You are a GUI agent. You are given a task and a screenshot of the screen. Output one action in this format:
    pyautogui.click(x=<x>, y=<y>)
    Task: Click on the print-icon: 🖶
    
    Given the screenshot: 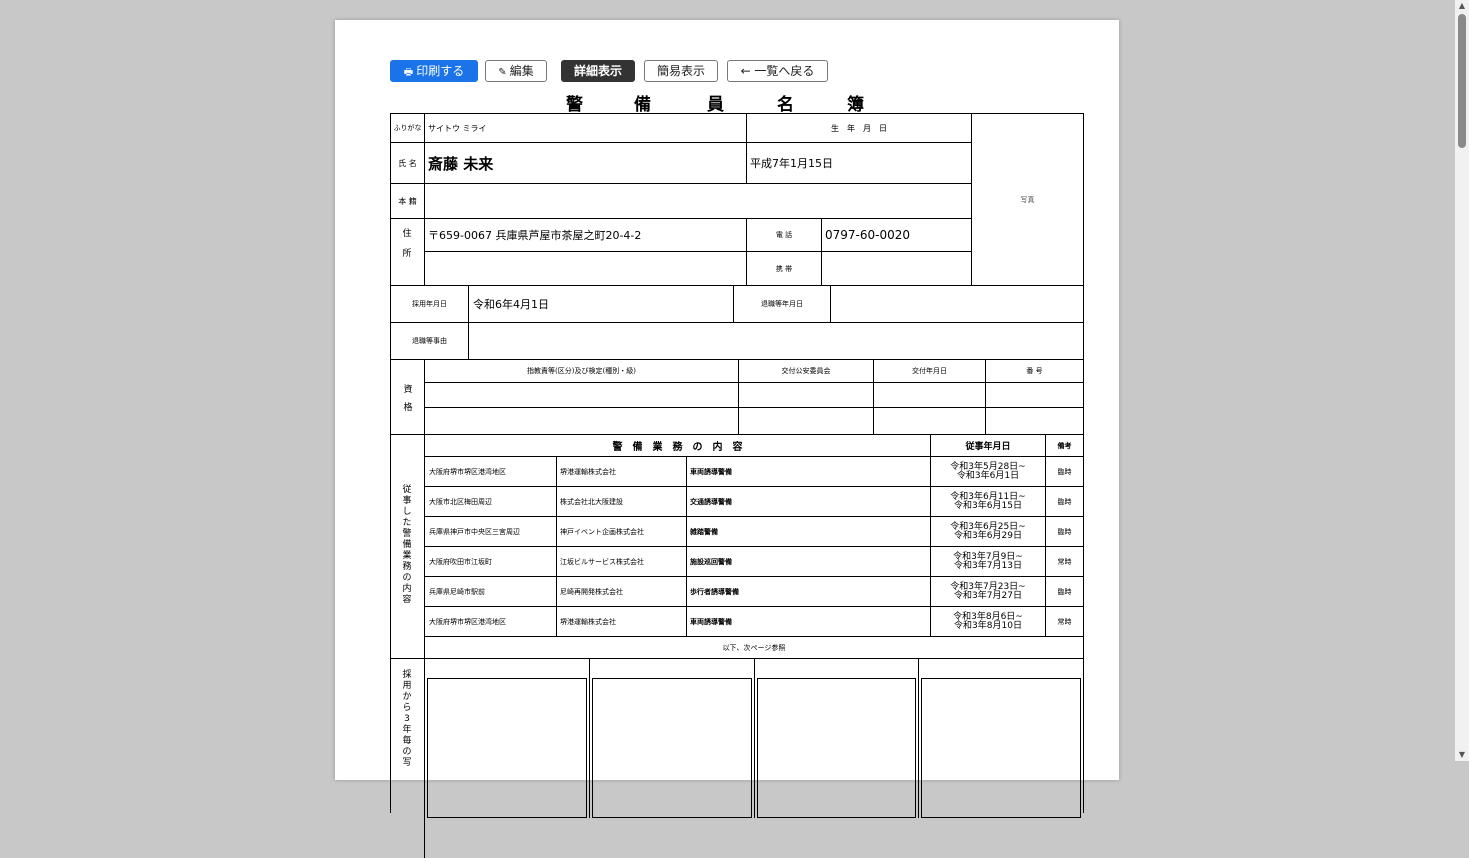 What is the action you would take?
    pyautogui.click(x=408, y=72)
    